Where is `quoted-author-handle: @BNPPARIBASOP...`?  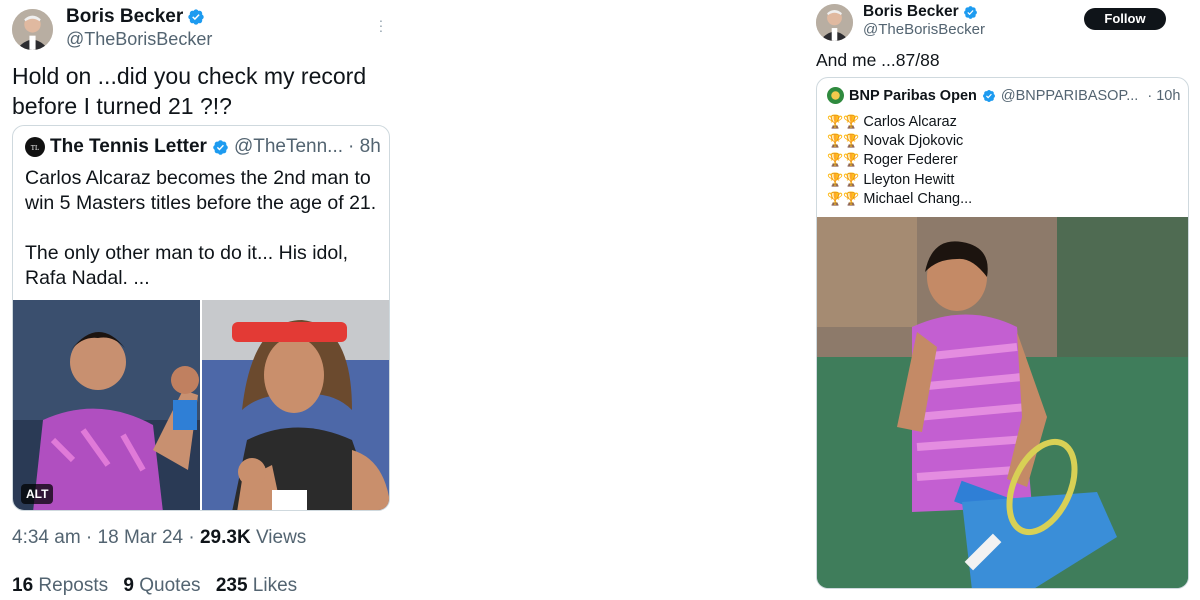 quoted-author-handle: @BNPPARIBASOP... is located at coordinates (1069, 96).